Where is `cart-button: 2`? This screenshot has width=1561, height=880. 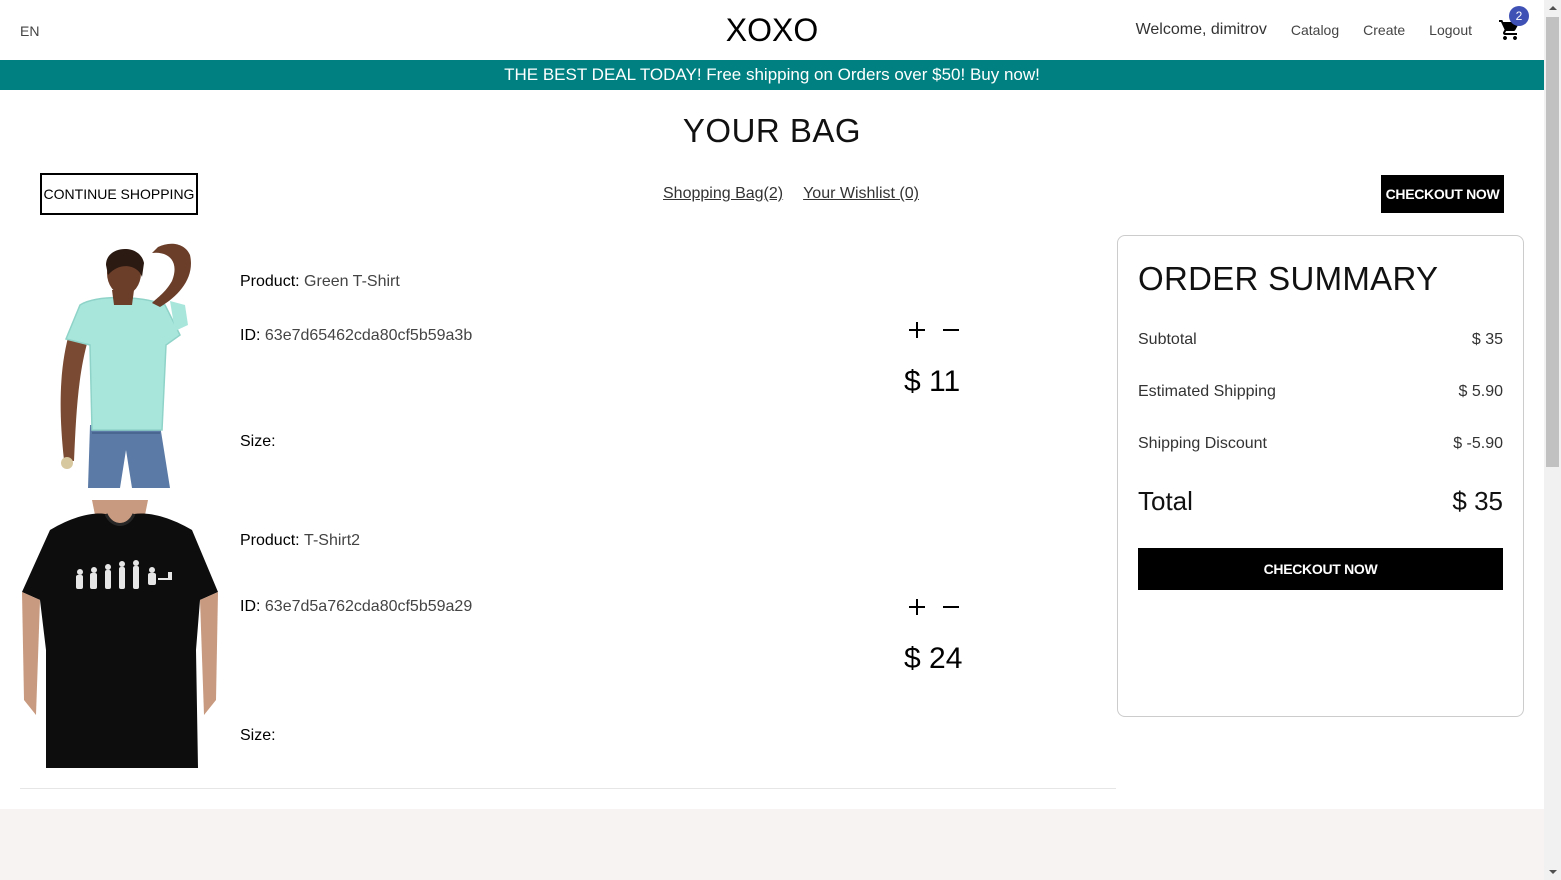
cart-button: 2 is located at coordinates (1513, 24).